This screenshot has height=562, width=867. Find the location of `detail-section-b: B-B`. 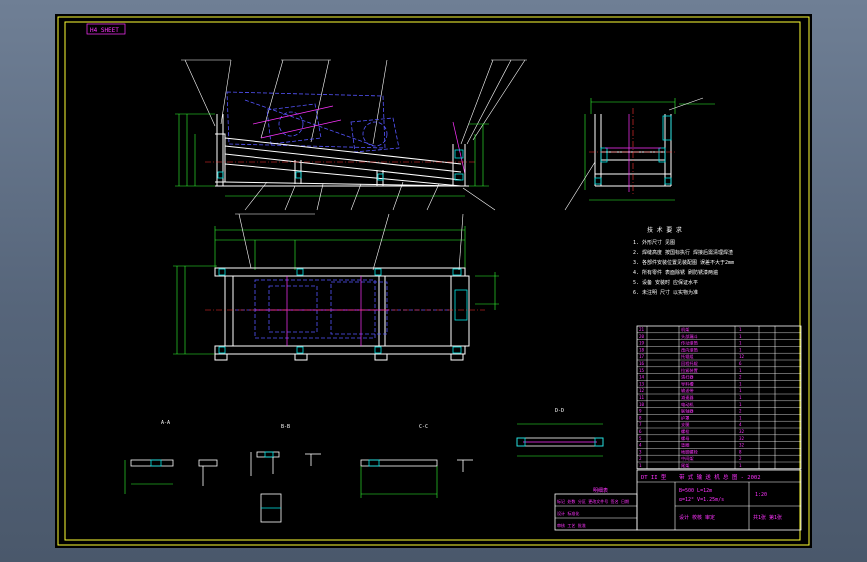

detail-section-b: B-B is located at coordinates (285, 473).